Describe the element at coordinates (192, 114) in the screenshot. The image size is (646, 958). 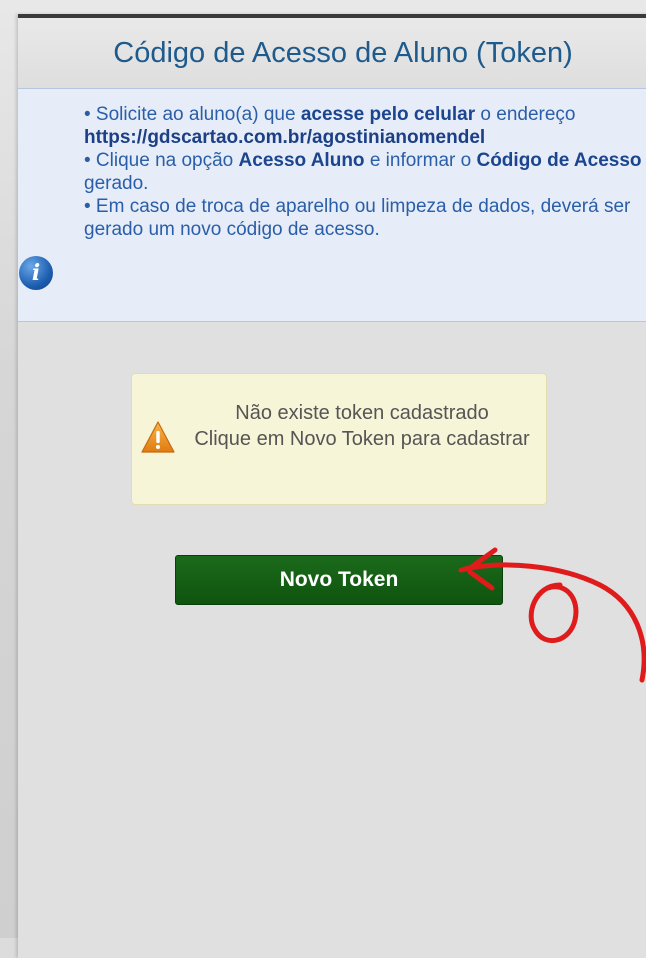
I see `info-line1-prefix: • Solicite ao aluno(a) que` at that location.